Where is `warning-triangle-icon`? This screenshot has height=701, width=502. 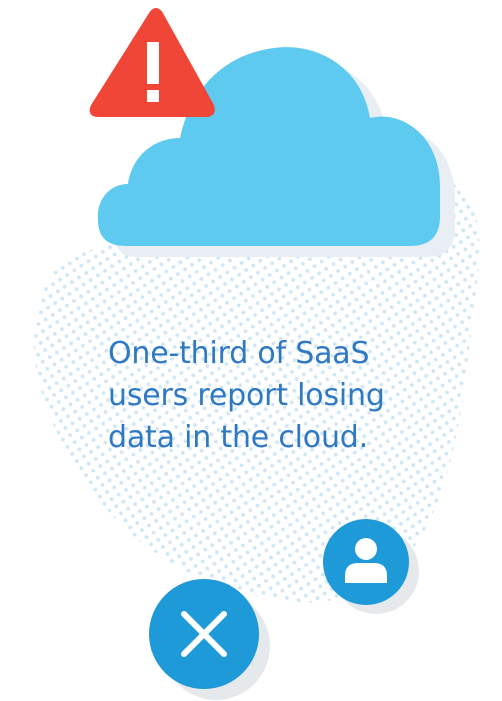 warning-triangle-icon is located at coordinates (152, 62).